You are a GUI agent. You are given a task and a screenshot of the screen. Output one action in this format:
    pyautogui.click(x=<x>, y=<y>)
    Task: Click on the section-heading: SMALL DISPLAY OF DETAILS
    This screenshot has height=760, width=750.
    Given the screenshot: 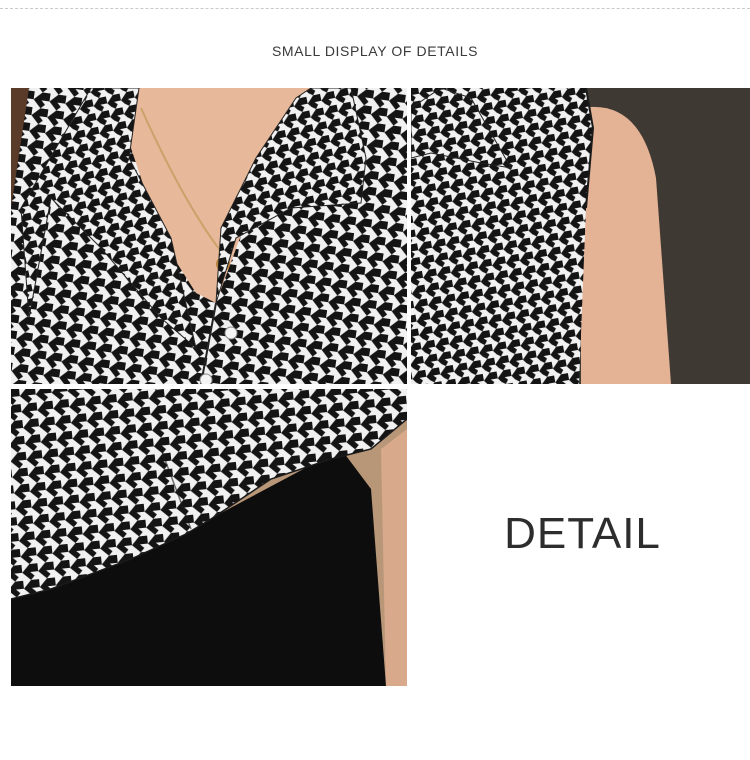 What is the action you would take?
    pyautogui.click(x=375, y=51)
    